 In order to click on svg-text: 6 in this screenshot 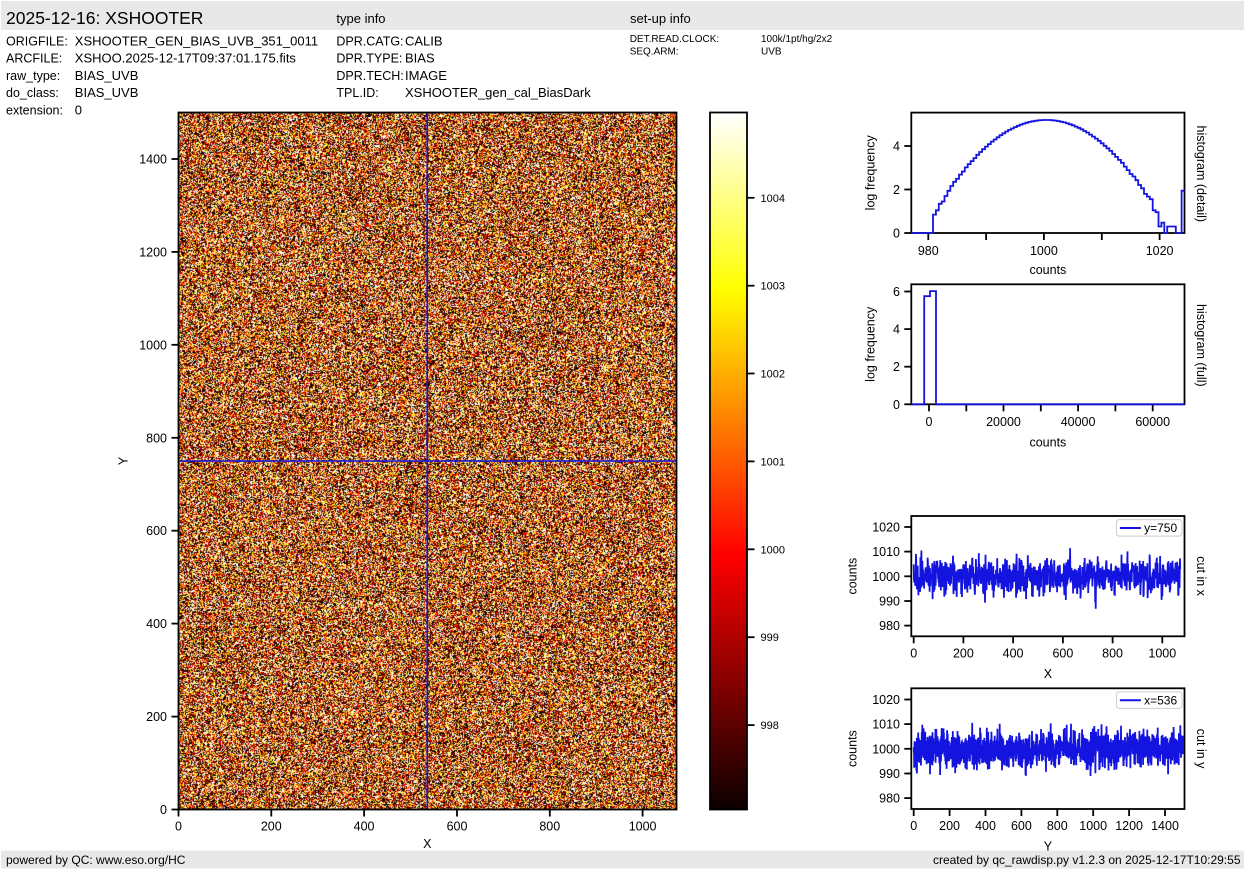, I will do `click(896, 292)`.